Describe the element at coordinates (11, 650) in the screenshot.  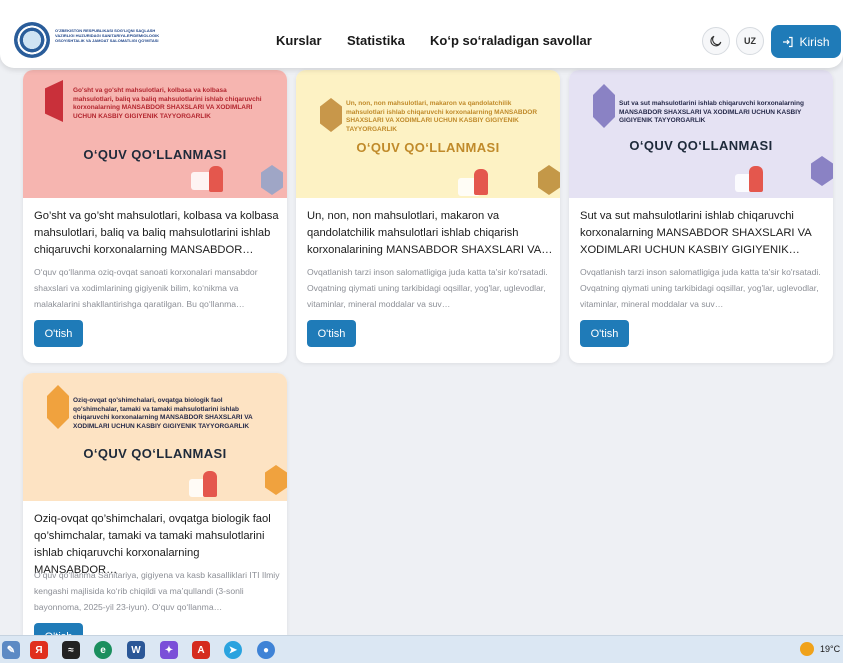
I see `tool-icon: ✎` at that location.